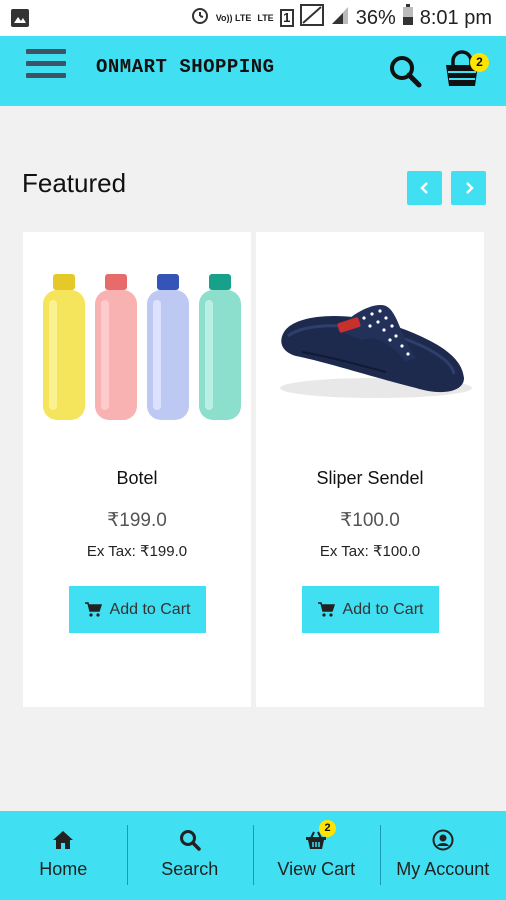 The height and width of the screenshot is (900, 506). I want to click on nav-home-label: Home, so click(63, 869).